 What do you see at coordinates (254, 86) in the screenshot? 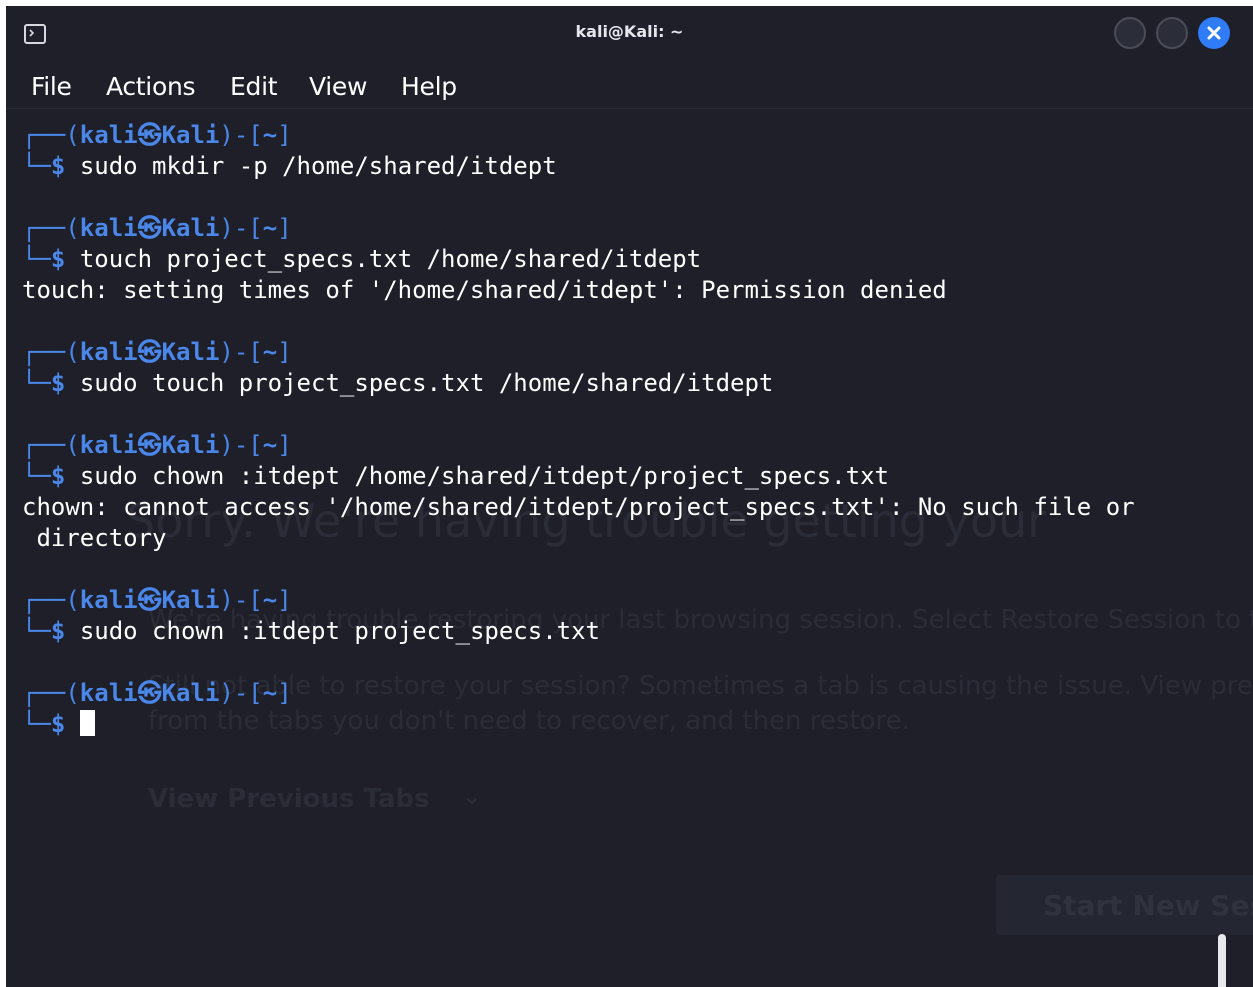
I see `menu-edit: Edit` at bounding box center [254, 86].